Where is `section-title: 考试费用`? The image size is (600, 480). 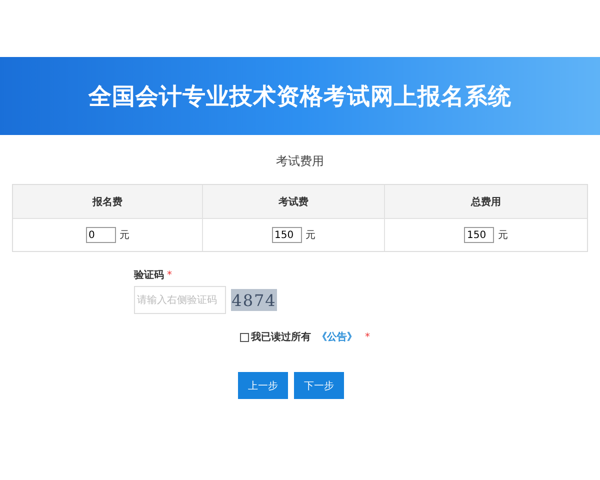
section-title: 考试费用 is located at coordinates (300, 161).